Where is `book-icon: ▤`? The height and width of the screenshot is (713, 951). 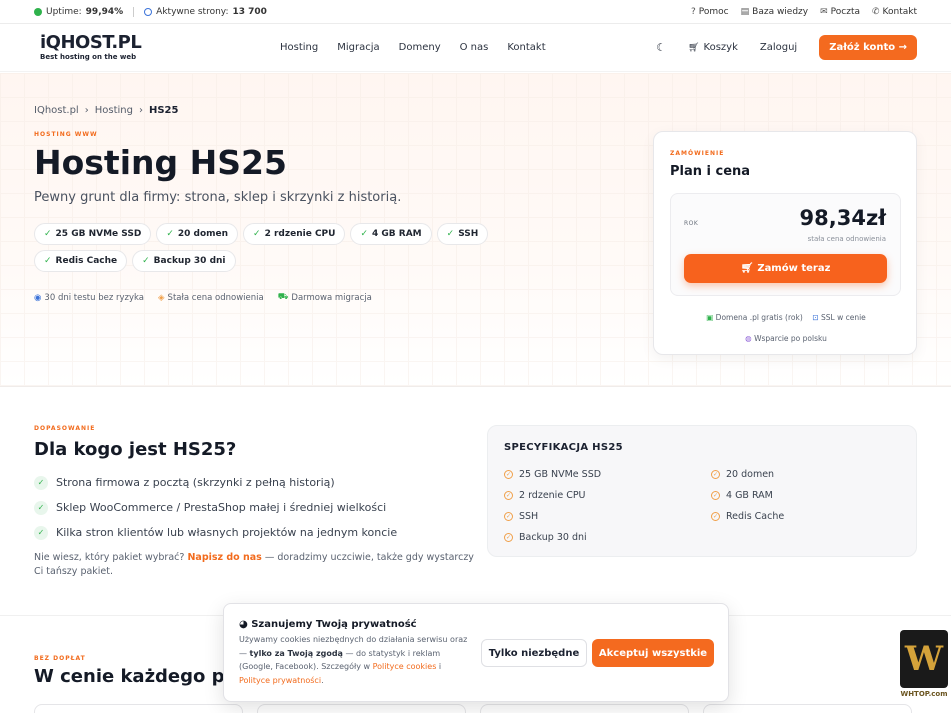 book-icon: ▤ is located at coordinates (745, 11).